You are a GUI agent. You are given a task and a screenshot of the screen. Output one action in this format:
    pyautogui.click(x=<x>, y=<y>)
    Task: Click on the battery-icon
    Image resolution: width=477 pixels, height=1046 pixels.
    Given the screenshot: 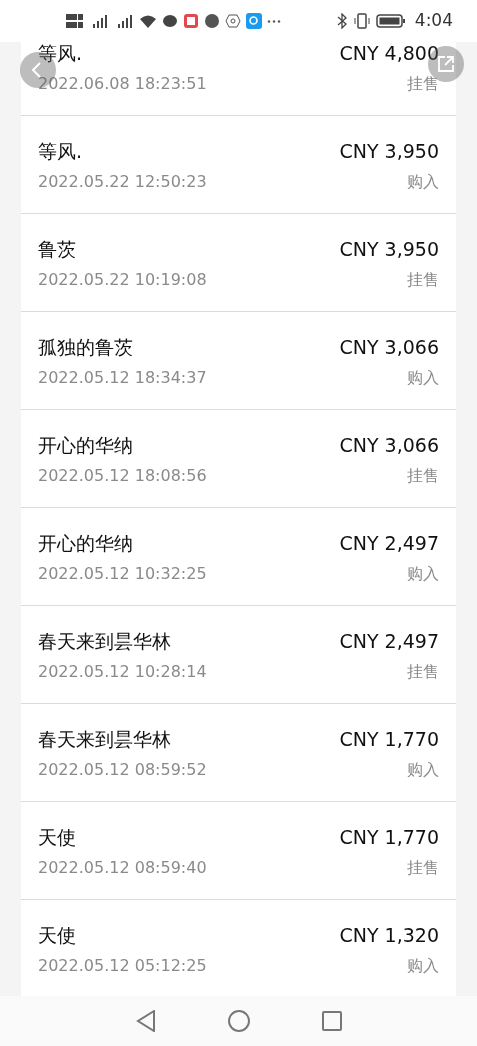 What is the action you would take?
    pyautogui.click(x=390, y=21)
    